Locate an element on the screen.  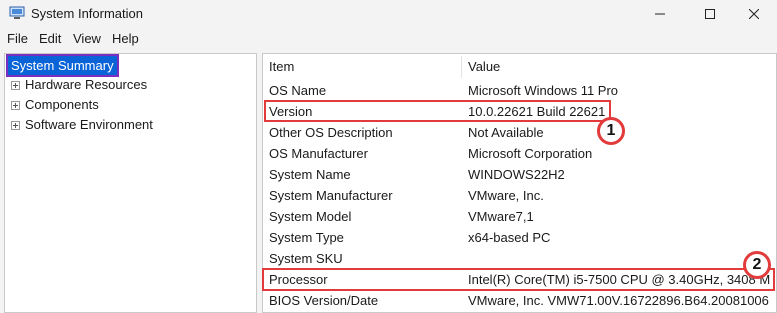
table-row: Other OS Description Not Available is located at coordinates (519, 133).